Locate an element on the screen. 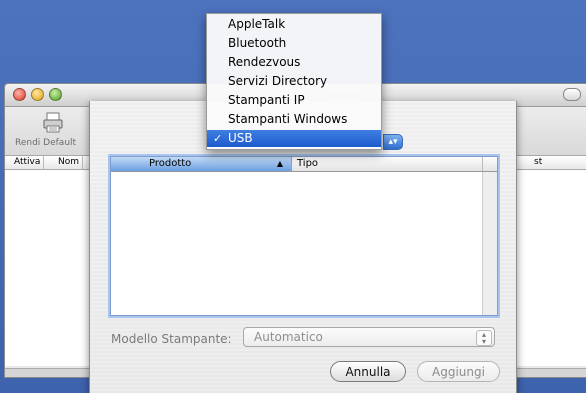 This screenshot has height=393, width=586. column-header-type-label: Tipo is located at coordinates (308, 163).